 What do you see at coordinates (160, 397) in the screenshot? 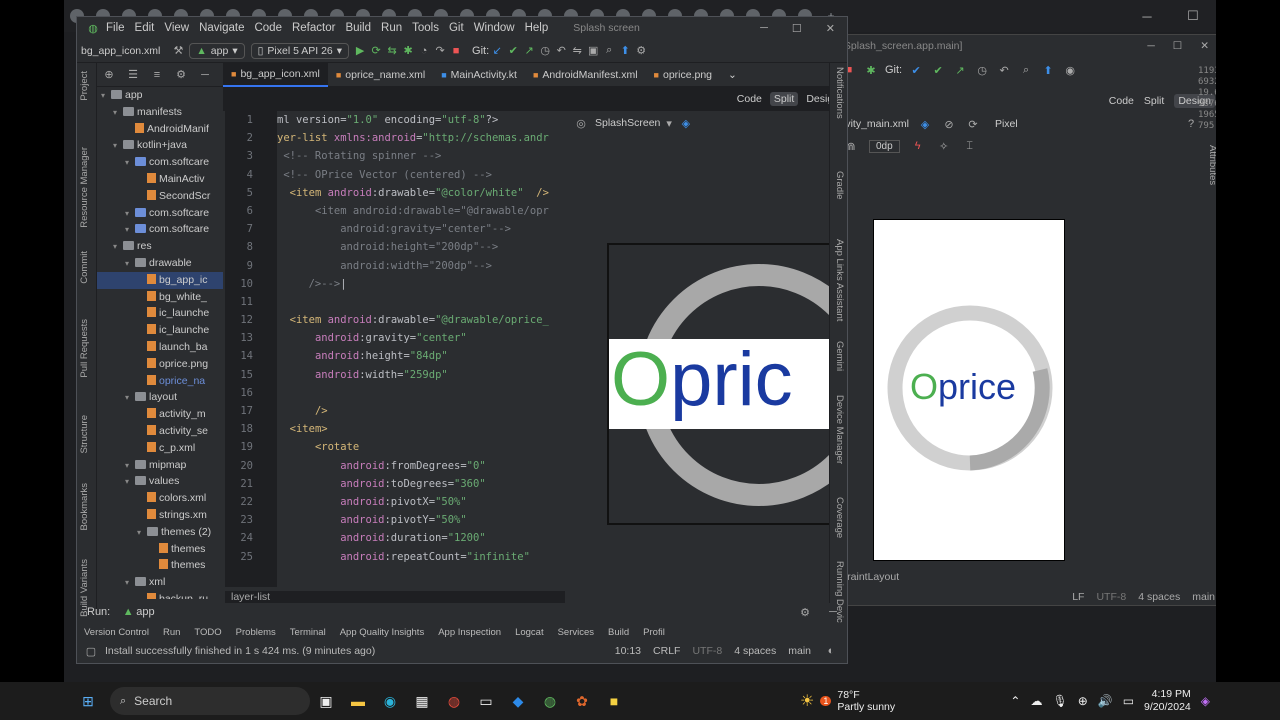
I see `tree-item: ▾ layout` at bounding box center [160, 397].